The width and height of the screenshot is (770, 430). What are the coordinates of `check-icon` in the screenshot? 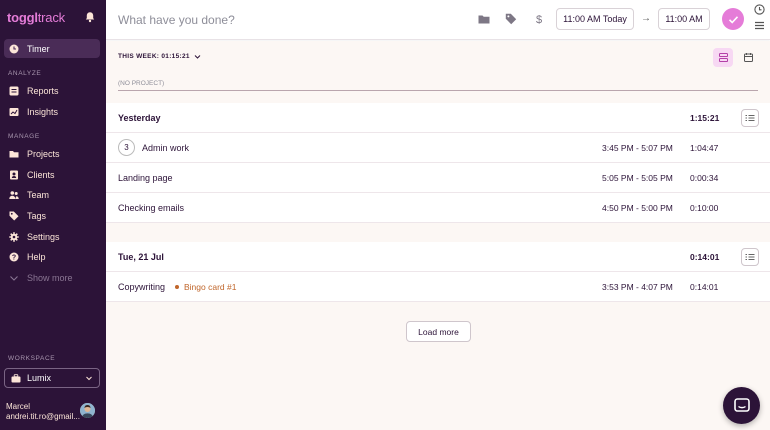 It's located at (733, 19).